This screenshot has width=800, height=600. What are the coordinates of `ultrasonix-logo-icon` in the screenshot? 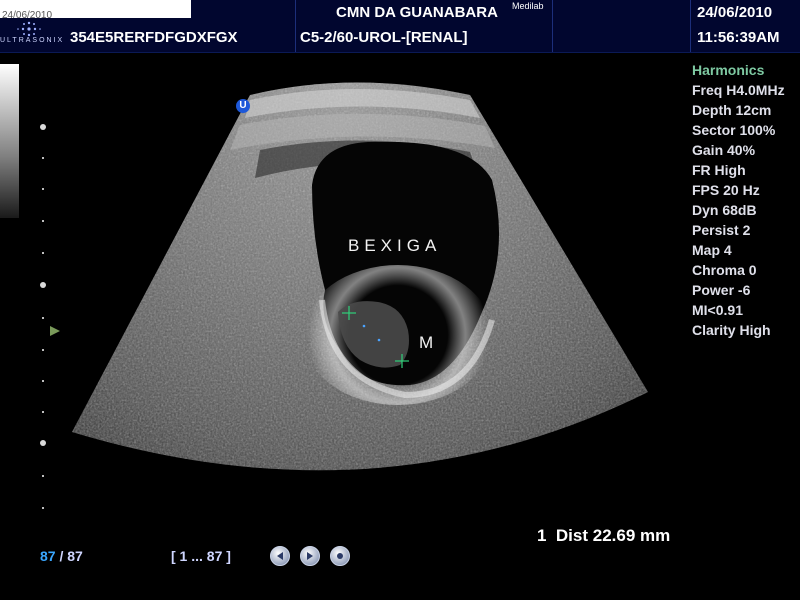 It's located at (29, 29).